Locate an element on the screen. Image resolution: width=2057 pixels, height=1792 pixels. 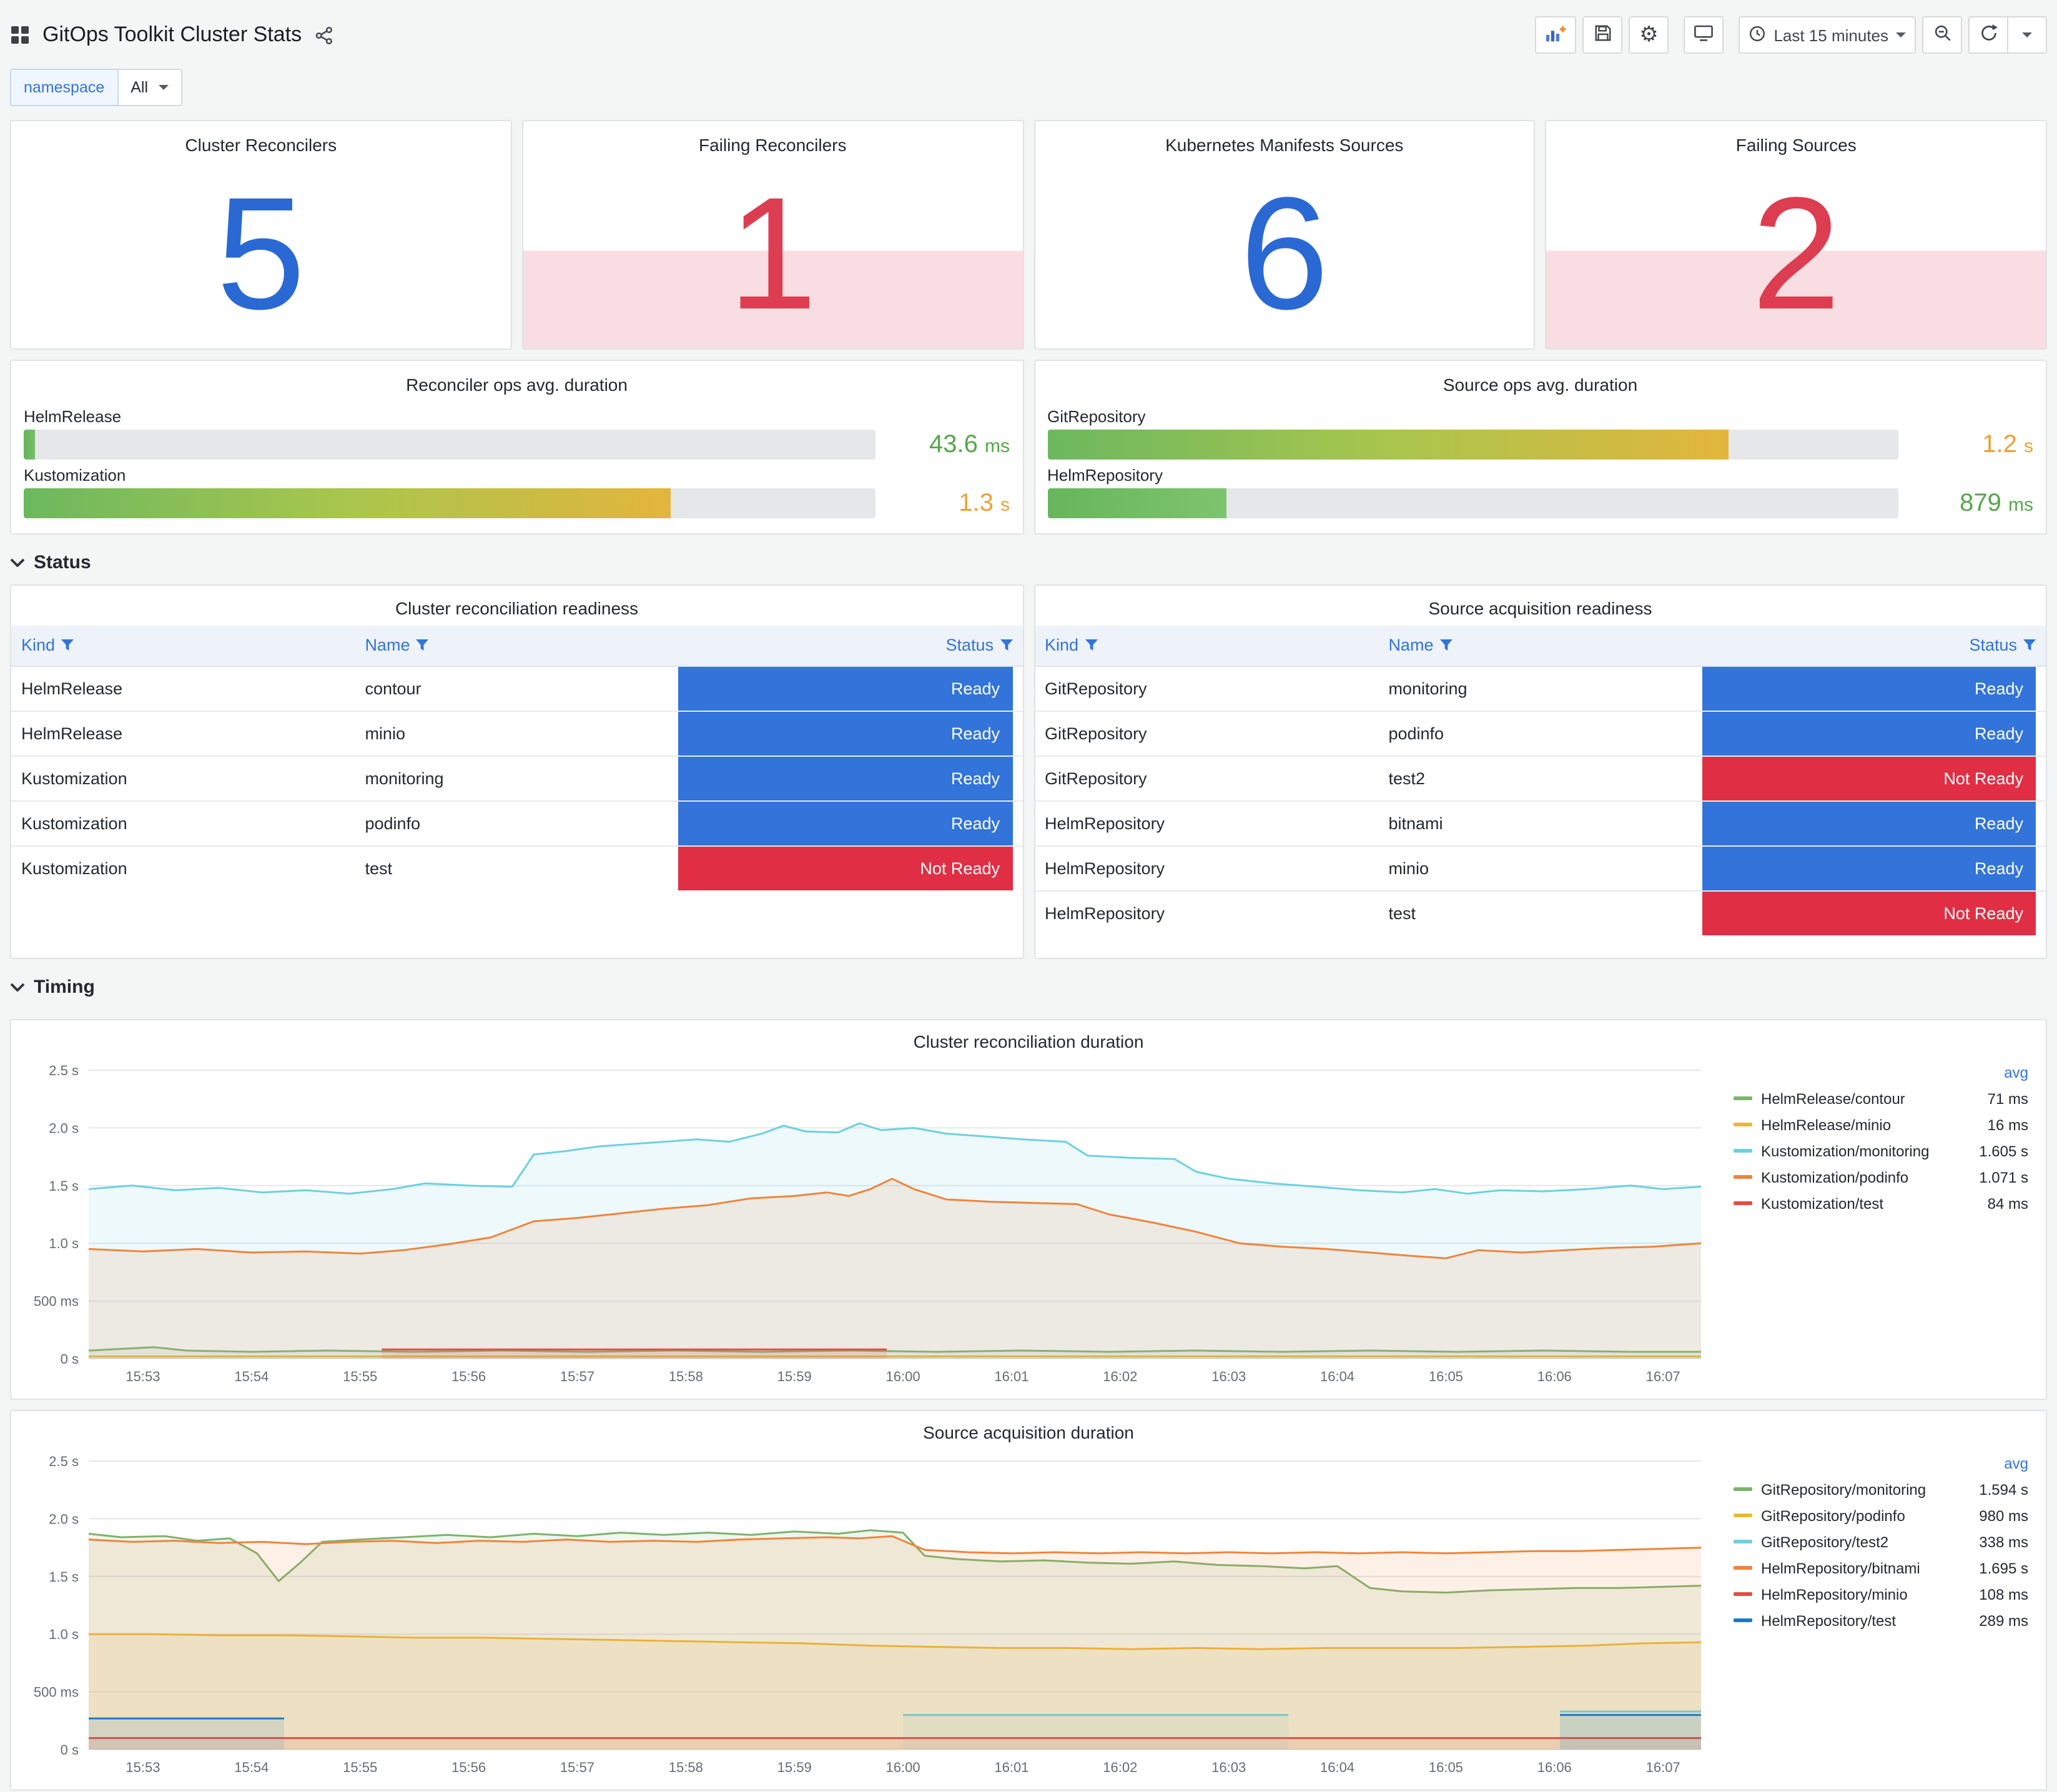
panel-title: Source acquisition readiness is located at coordinates (1540, 608).